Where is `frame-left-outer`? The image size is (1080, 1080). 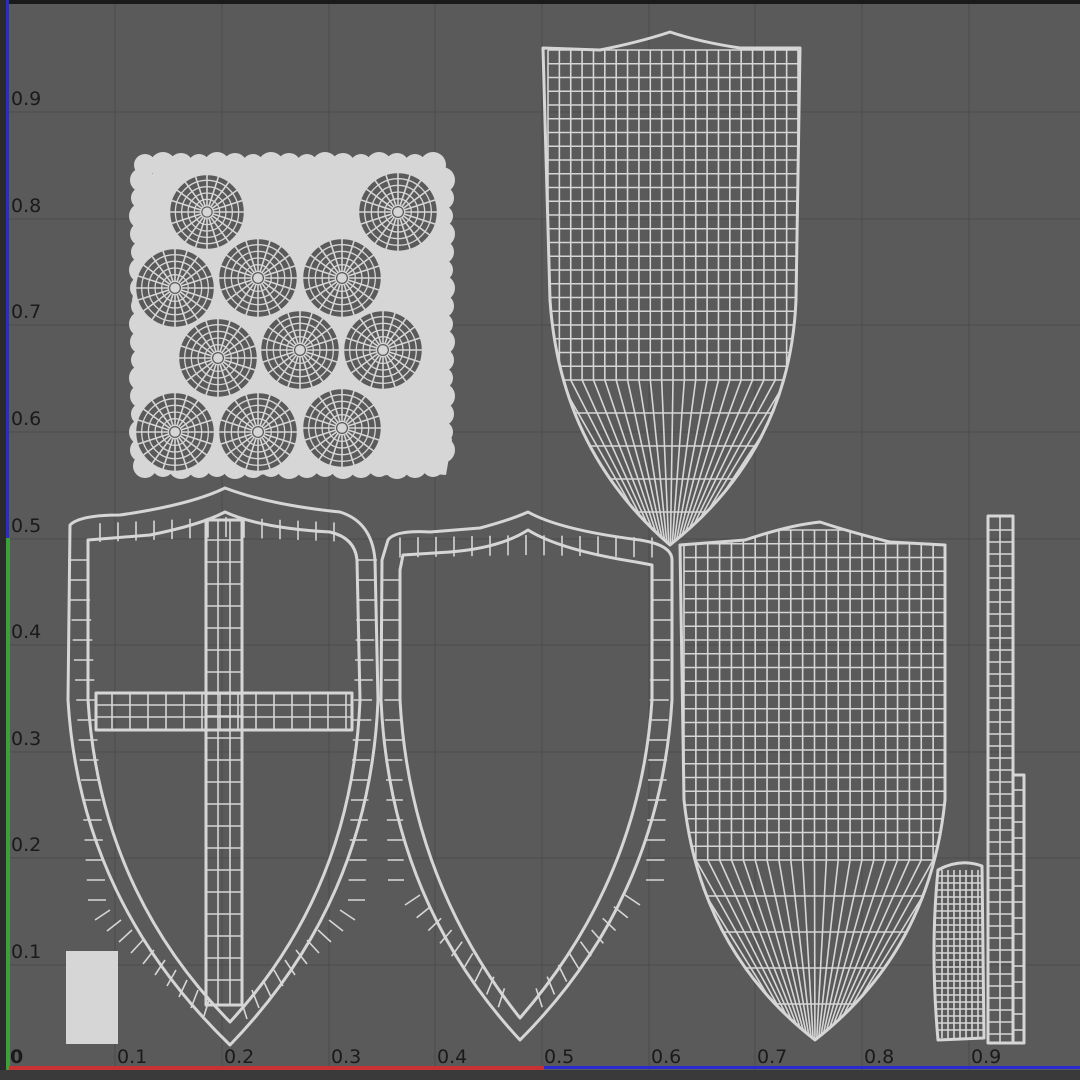 frame-left-outer is located at coordinates (3, 540).